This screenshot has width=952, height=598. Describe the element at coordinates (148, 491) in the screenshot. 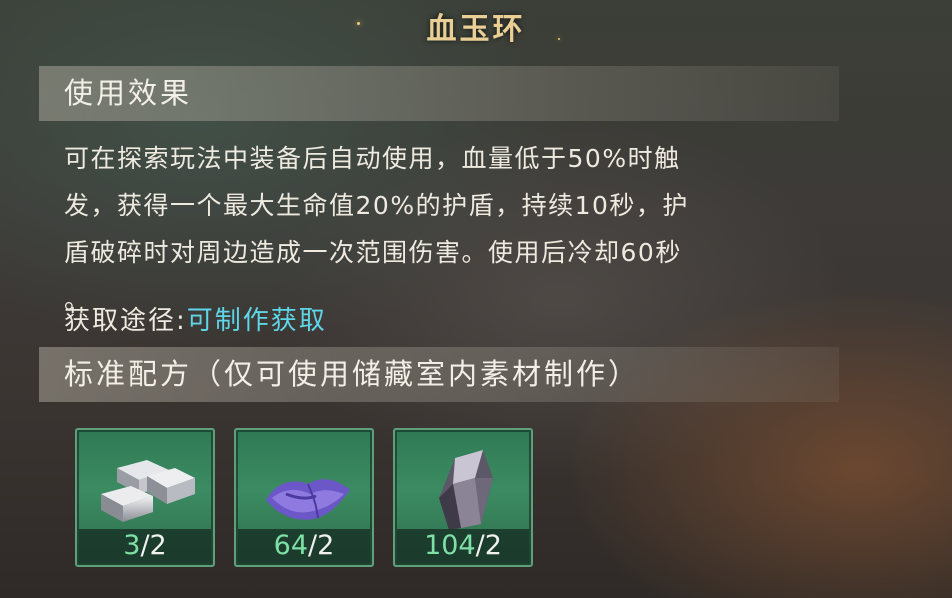

I see `silver-ingot-icon` at that location.